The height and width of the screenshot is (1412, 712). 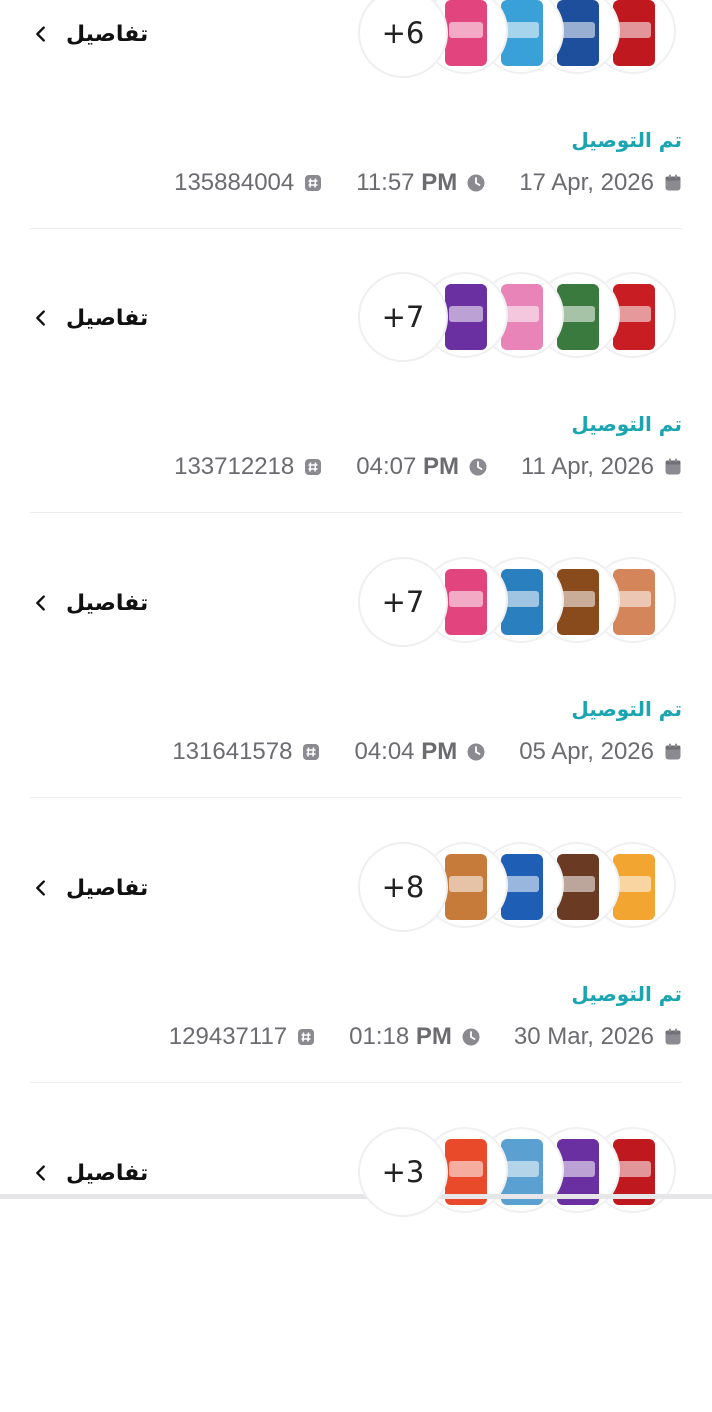 I want to click on order-thumbnails: +3, so click(x=523, y=1172).